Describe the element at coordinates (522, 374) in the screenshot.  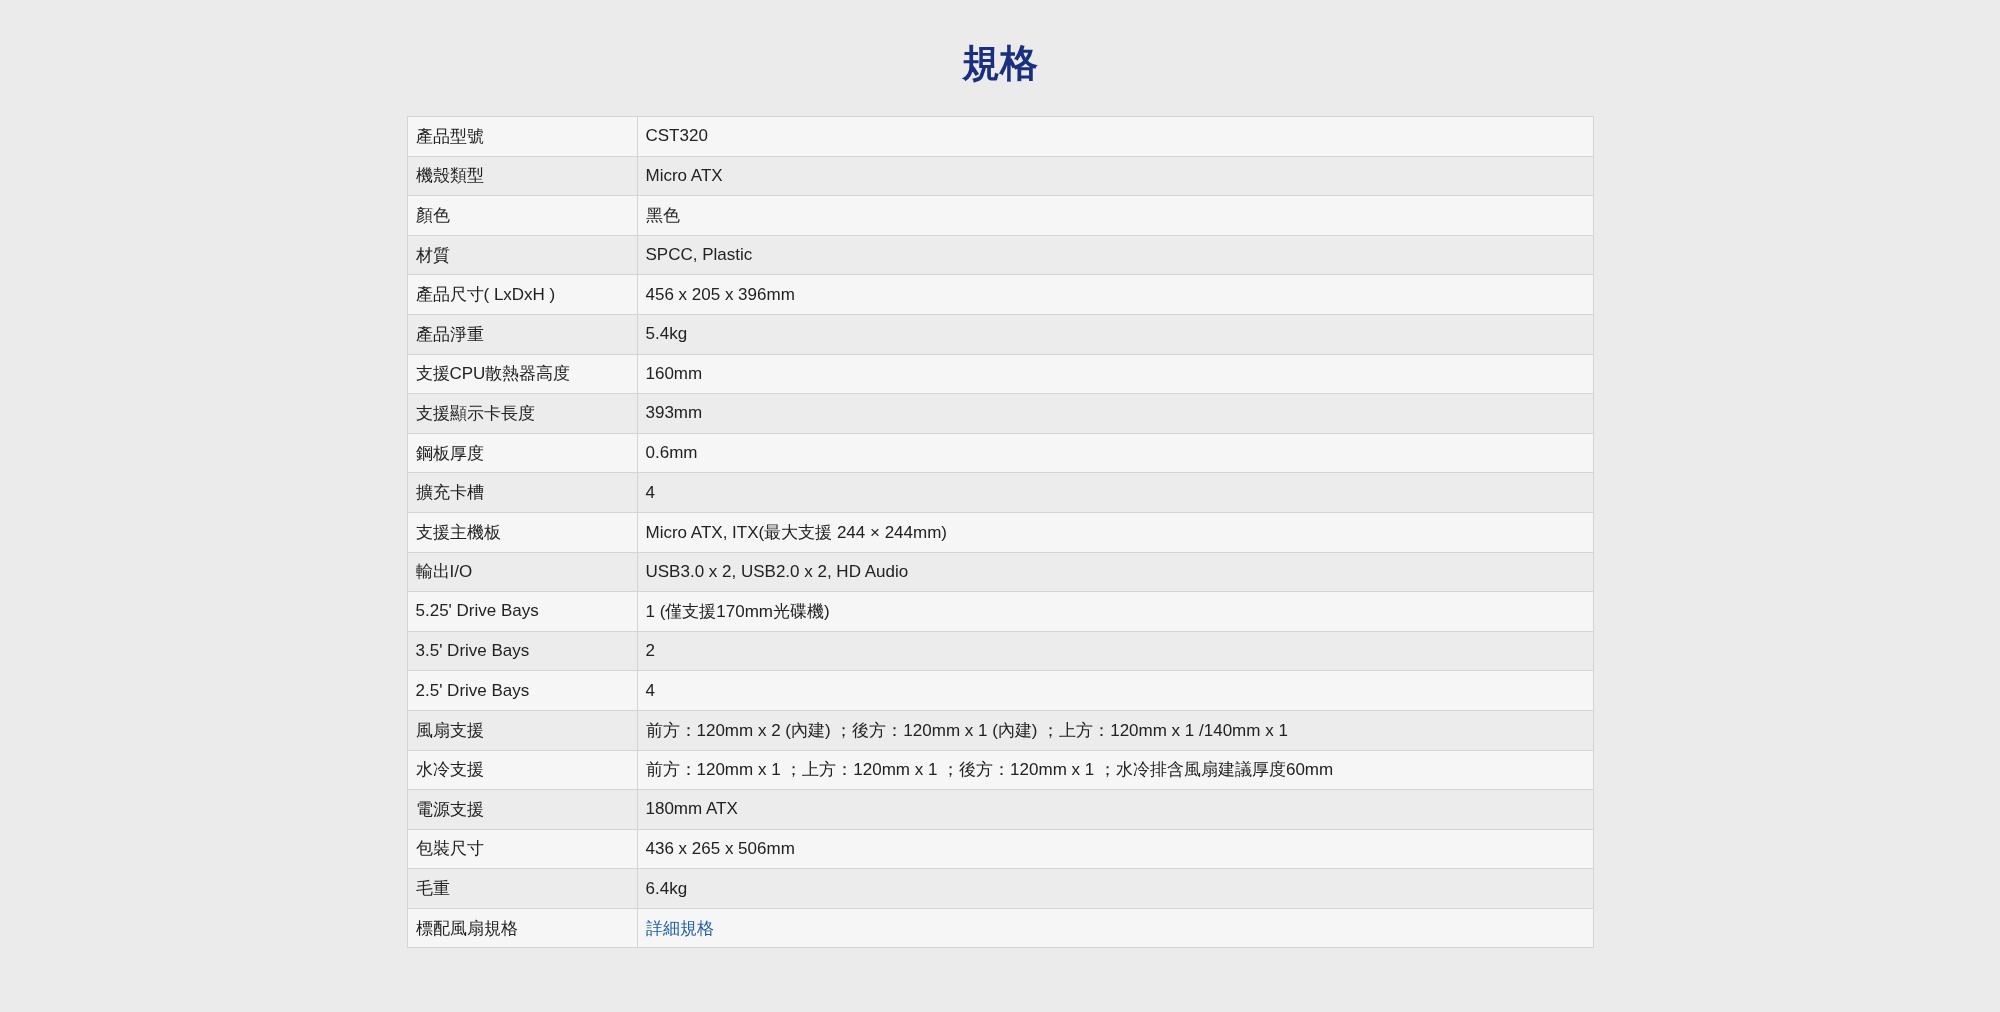
I see `spec-label: 支援CPU散熱器高度` at that location.